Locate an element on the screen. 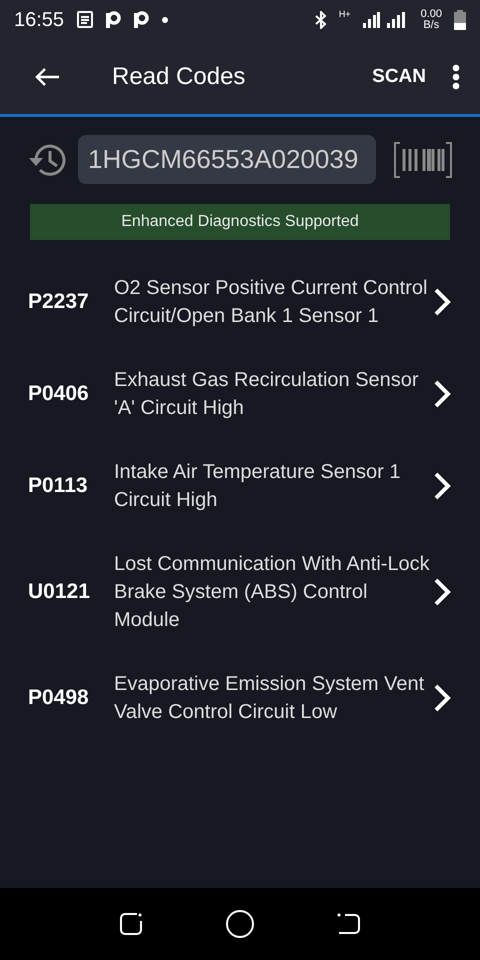 The image size is (480, 960). code-description: O2 Sensor Positive Current Control Circuit/Open Bank 1 Sensor 1 is located at coordinates (271, 302).